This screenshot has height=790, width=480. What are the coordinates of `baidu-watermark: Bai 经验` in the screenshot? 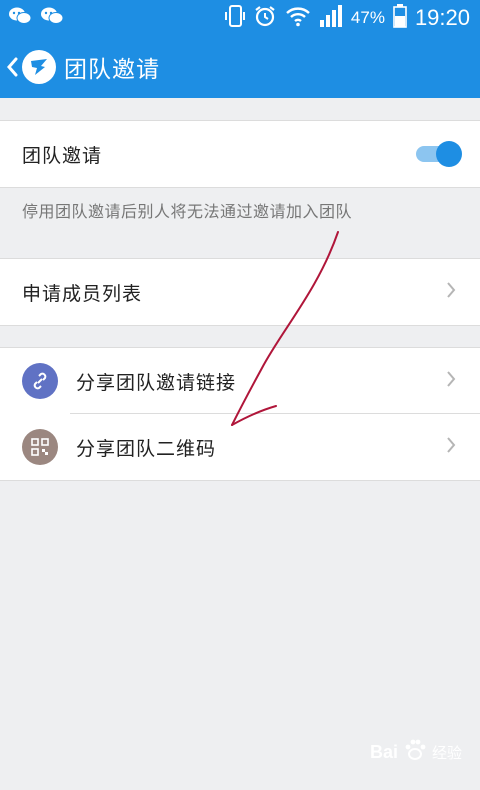 It's located at (416, 752).